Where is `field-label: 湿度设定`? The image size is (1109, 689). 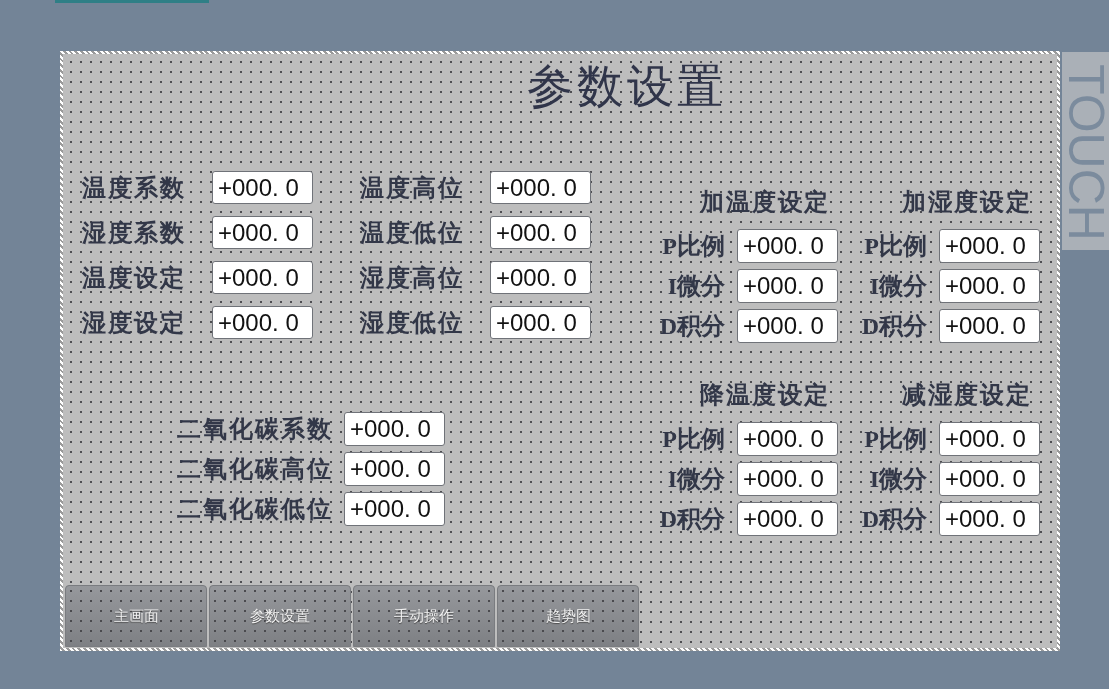 field-label: 湿度设定 is located at coordinates (134, 322).